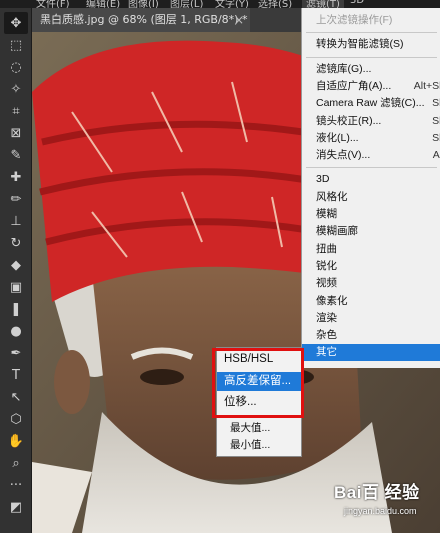 This screenshot has width=440, height=533. What do you see at coordinates (16, 419) in the screenshot?
I see `shape-icon: ⬡` at bounding box center [16, 419].